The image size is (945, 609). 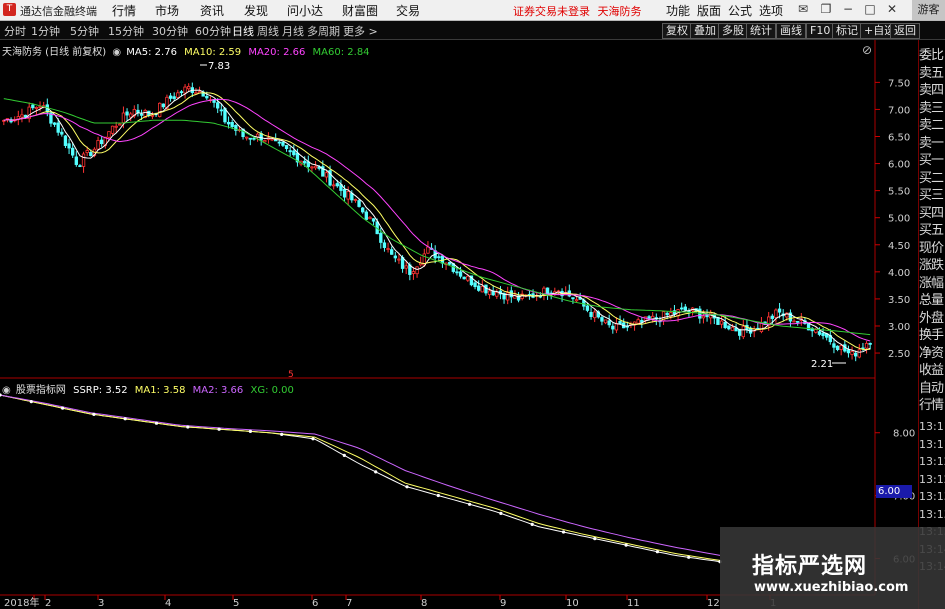 What do you see at coordinates (931, 178) in the screenshot?
I see `quote-label: 买二` at bounding box center [931, 178].